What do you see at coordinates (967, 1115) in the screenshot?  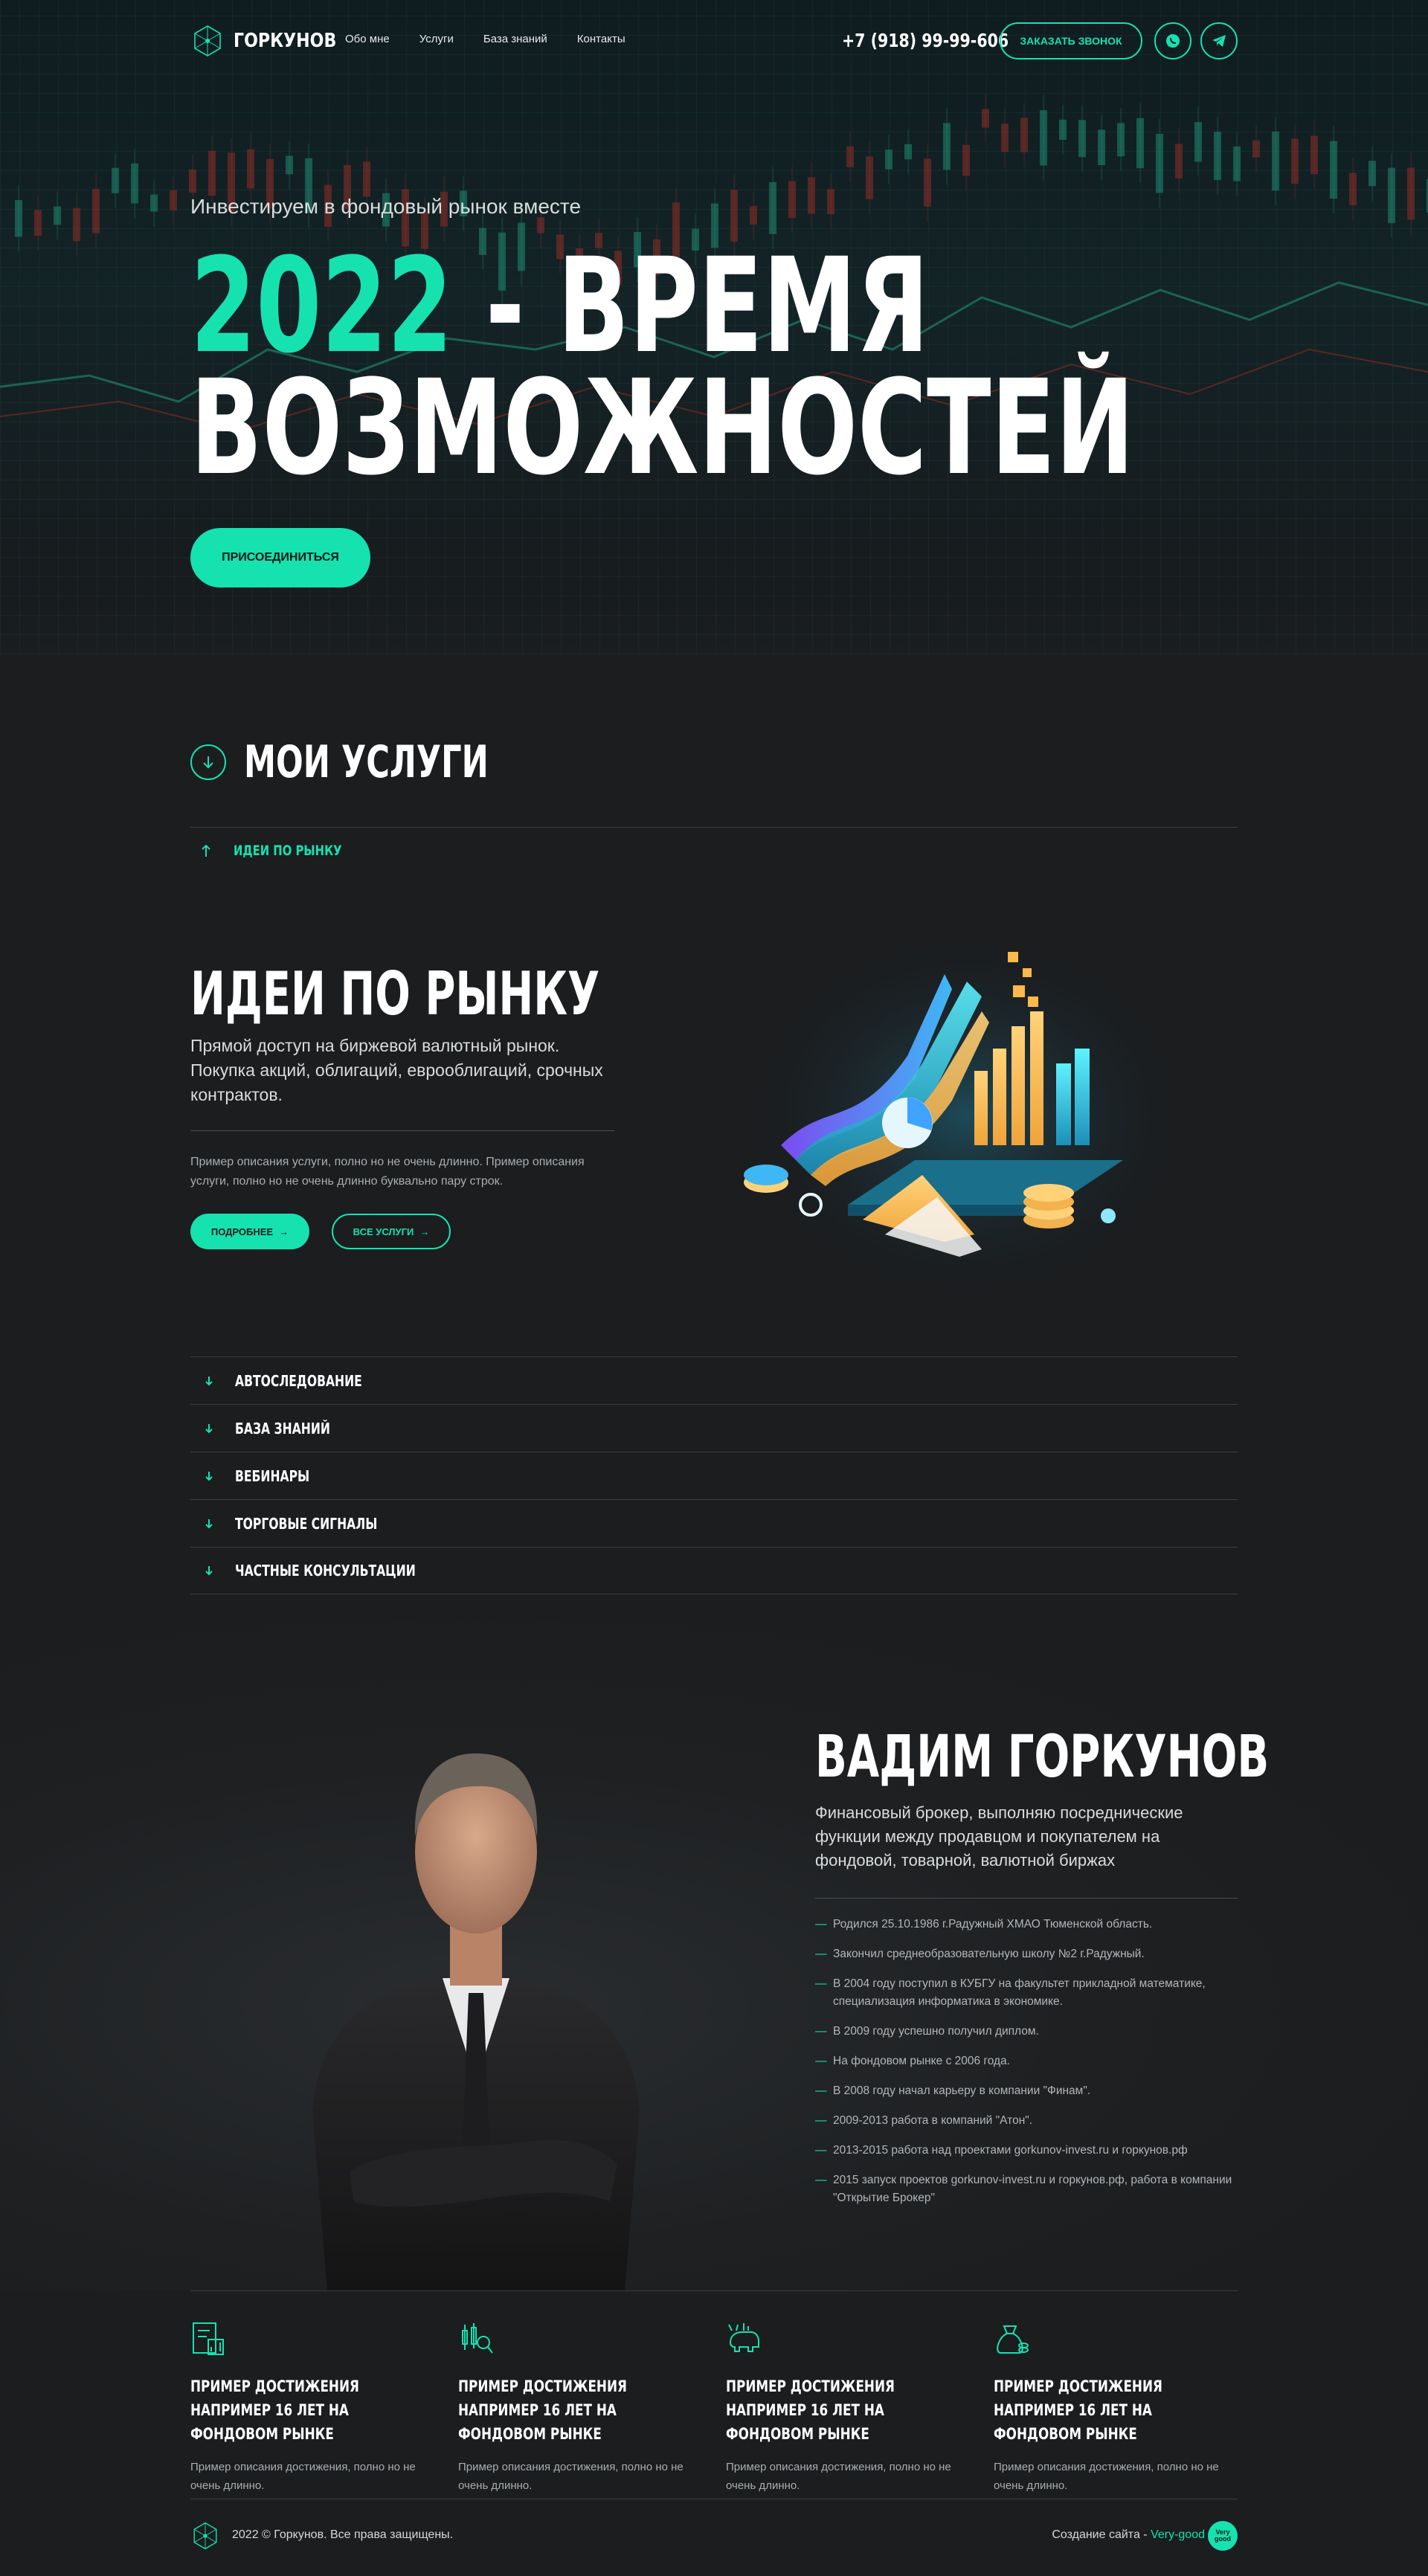 I see `market-ideas-illustration` at bounding box center [967, 1115].